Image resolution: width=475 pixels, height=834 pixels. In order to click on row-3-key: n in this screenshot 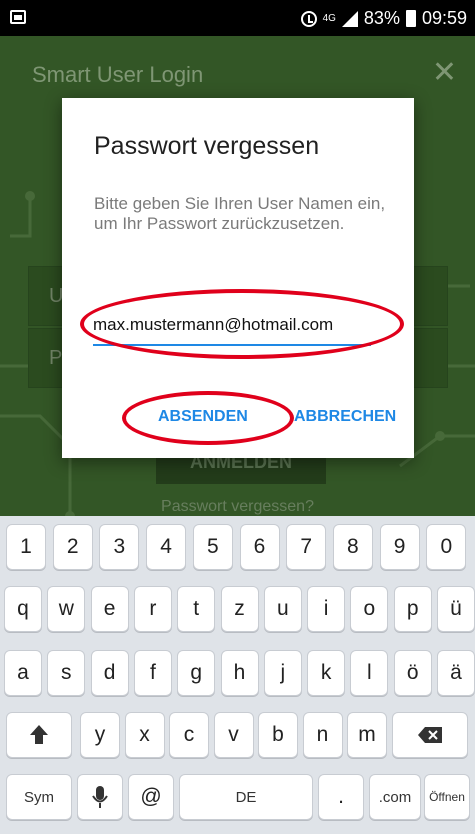, I will do `click(322, 735)`.